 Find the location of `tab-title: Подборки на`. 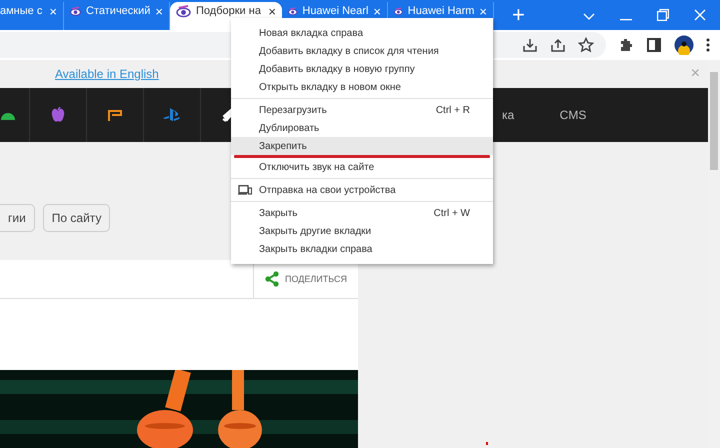

tab-title: Подборки на is located at coordinates (229, 11).